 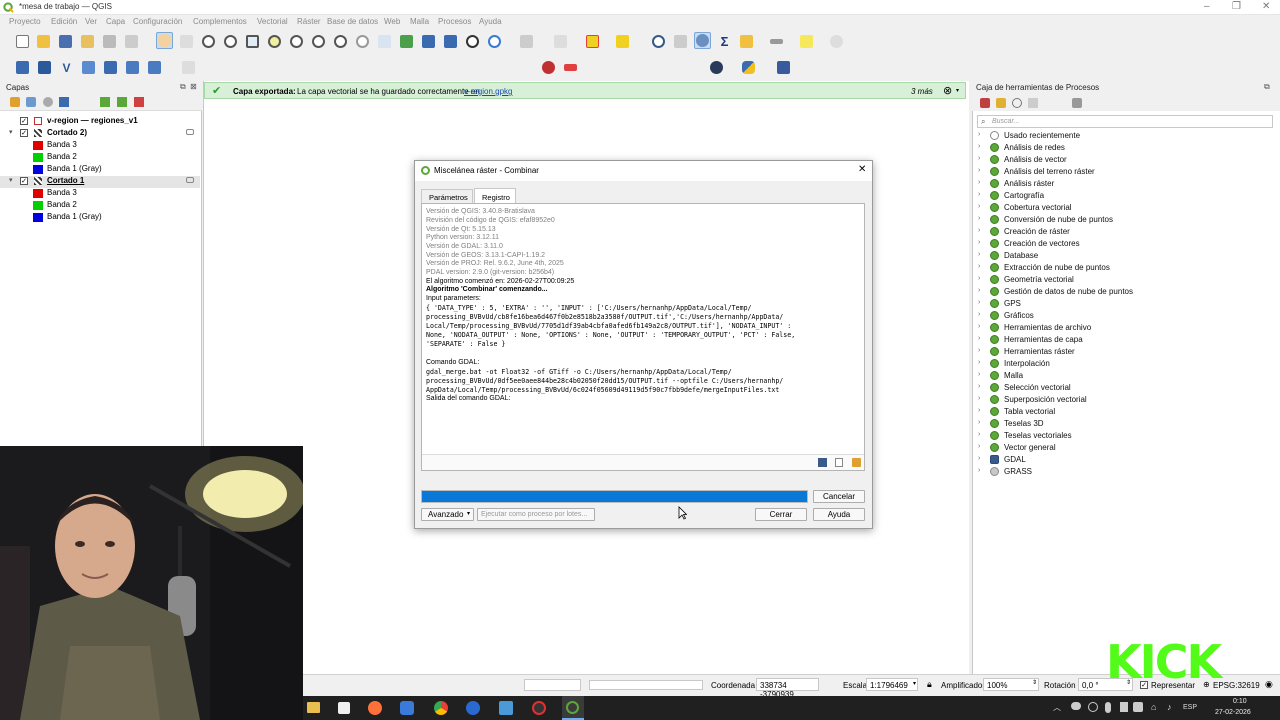 I want to click on zoom-next-icon, so click(x=362, y=41).